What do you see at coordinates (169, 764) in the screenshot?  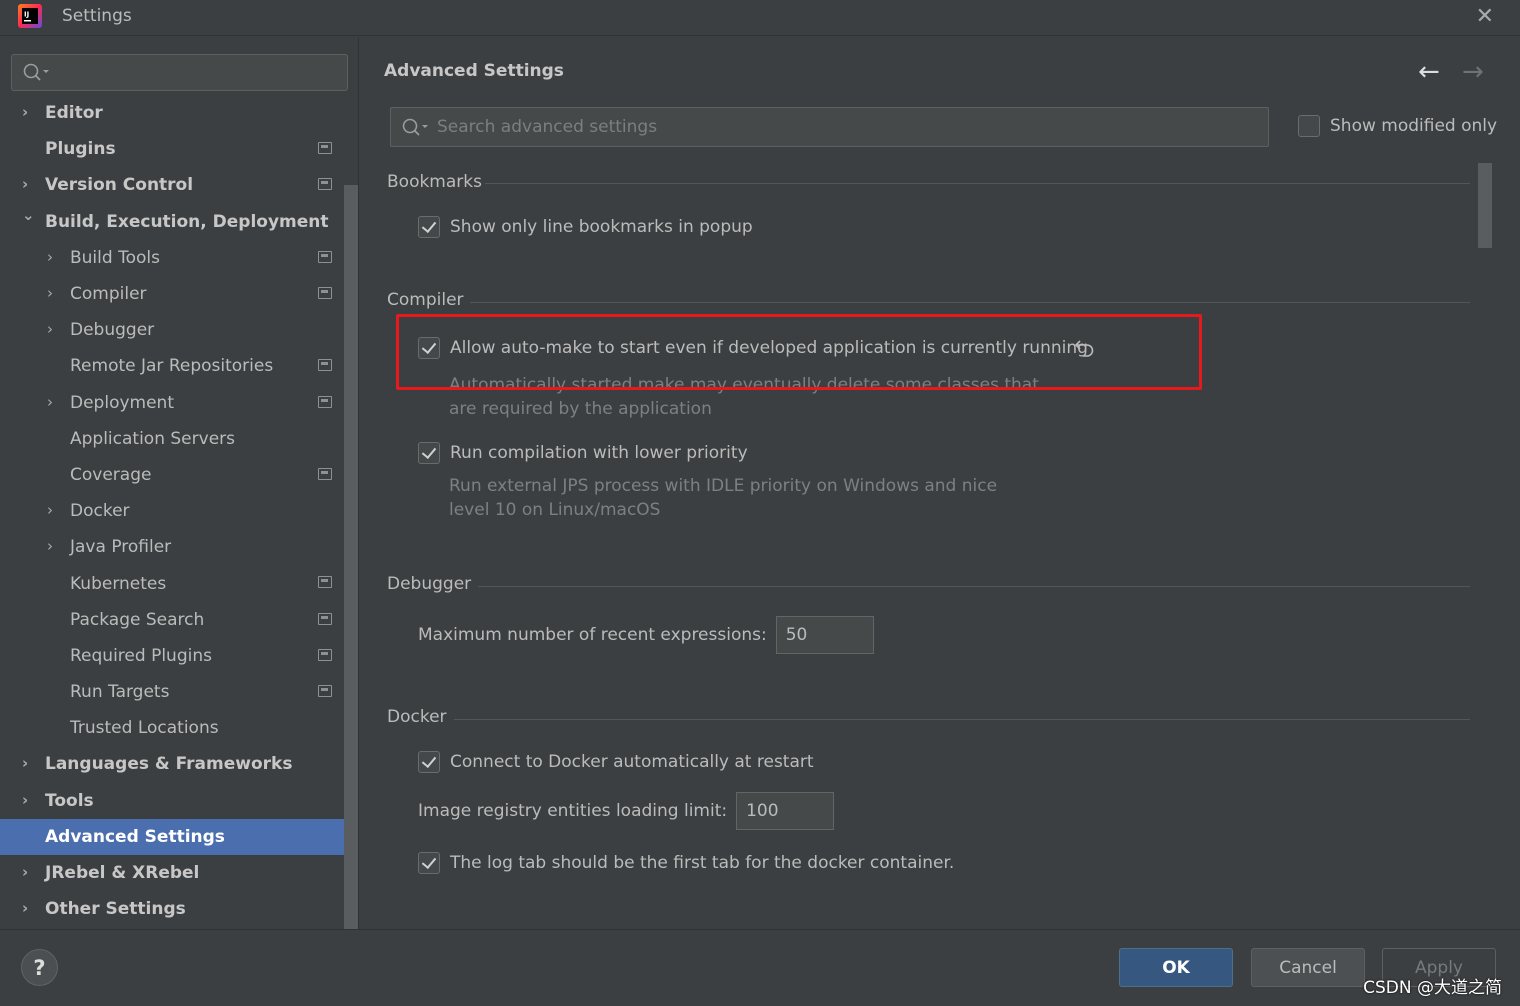 I see `sidebar-item-label: Languages & Frameworks` at bounding box center [169, 764].